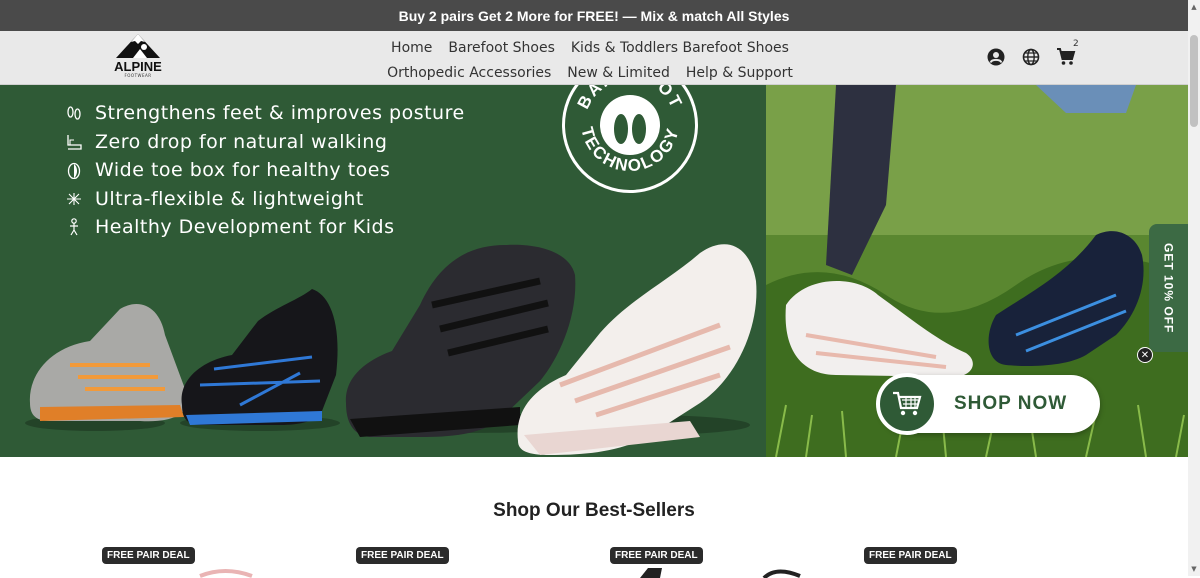  I want to click on scroll-down-arrow: ▼, so click(1194, 569).